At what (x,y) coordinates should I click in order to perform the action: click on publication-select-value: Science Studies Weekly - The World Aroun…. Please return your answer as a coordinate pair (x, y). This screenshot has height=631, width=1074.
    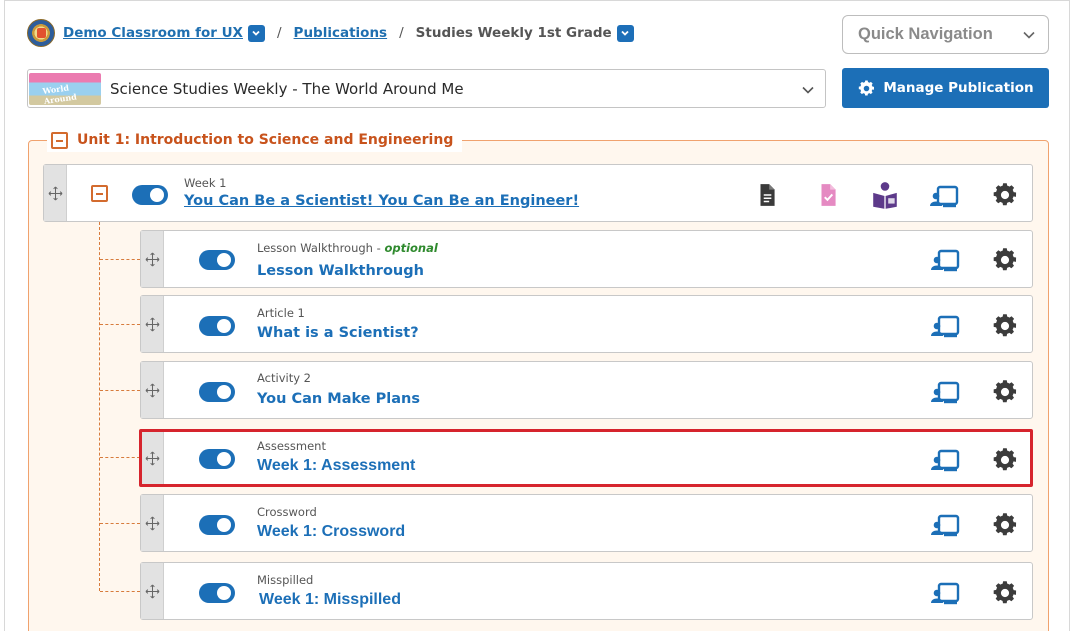
    Looking at the image, I should click on (287, 88).